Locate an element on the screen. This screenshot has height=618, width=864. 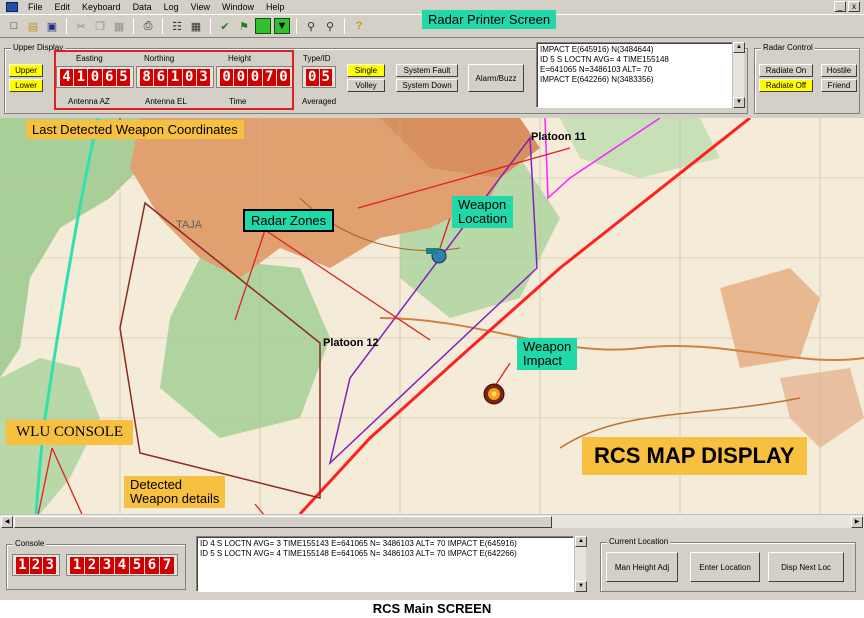
menu-data: Data is located at coordinates (142, 7).